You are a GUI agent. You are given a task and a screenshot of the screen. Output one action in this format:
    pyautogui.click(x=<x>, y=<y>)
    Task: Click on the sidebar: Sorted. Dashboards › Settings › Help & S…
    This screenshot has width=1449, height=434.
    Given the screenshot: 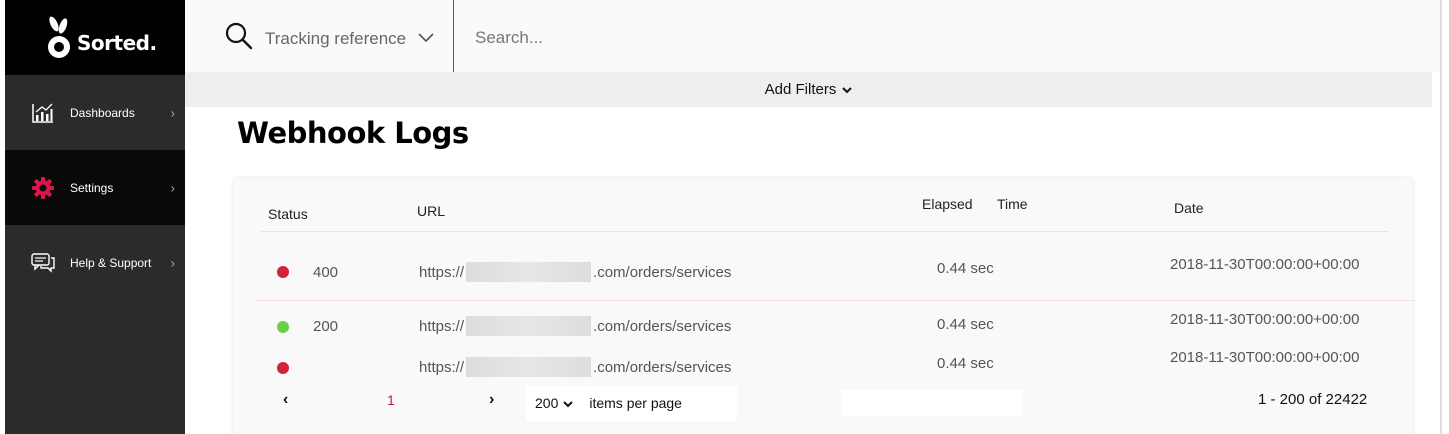 What is the action you would take?
    pyautogui.click(x=95, y=217)
    